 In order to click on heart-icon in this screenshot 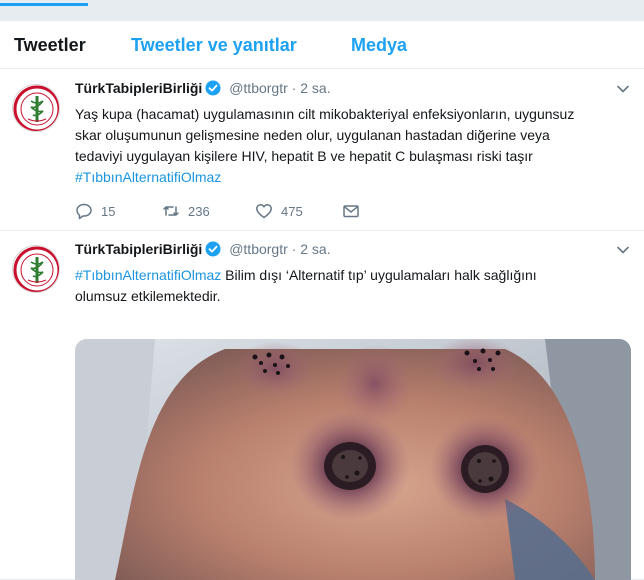, I will do `click(264, 211)`.